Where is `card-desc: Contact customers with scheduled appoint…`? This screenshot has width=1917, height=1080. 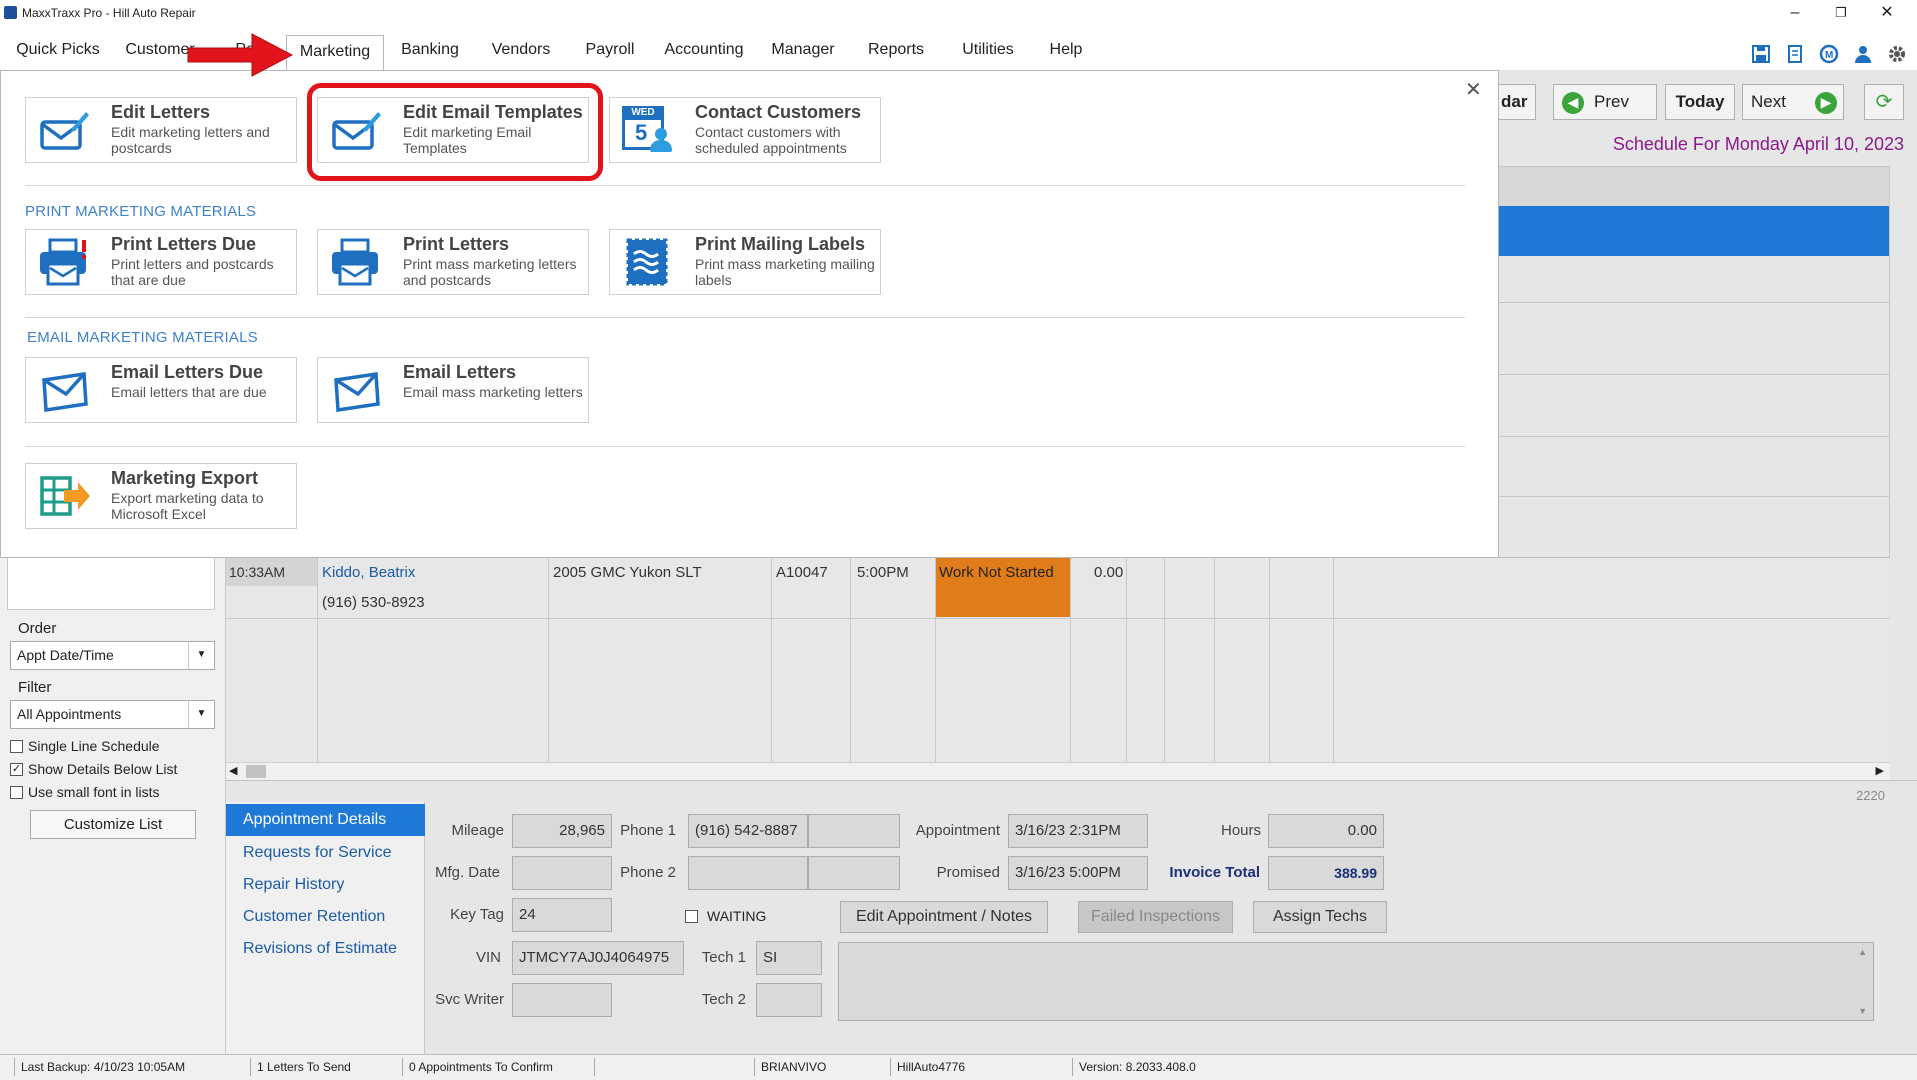
card-desc: Contact customers with scheduled appoint… is located at coordinates (771, 140).